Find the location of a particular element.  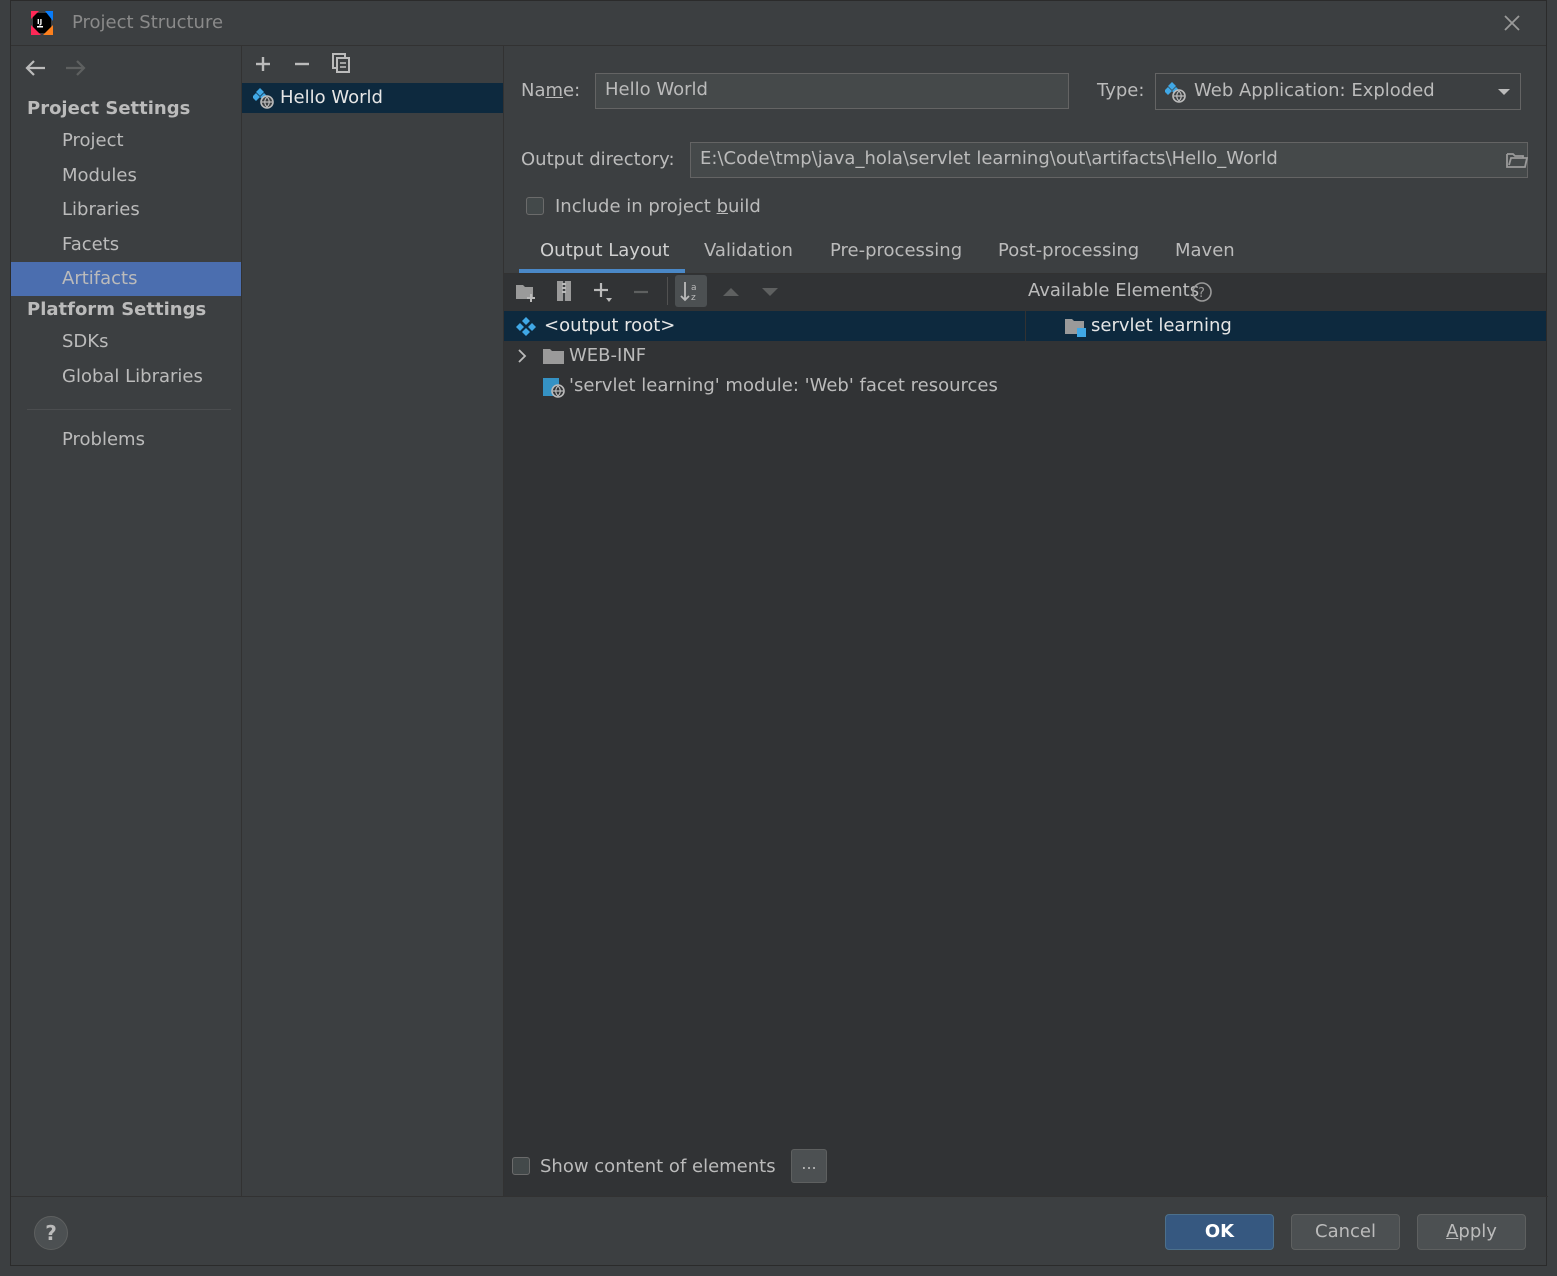

artifact-list-item: Hello World is located at coordinates (372, 98).